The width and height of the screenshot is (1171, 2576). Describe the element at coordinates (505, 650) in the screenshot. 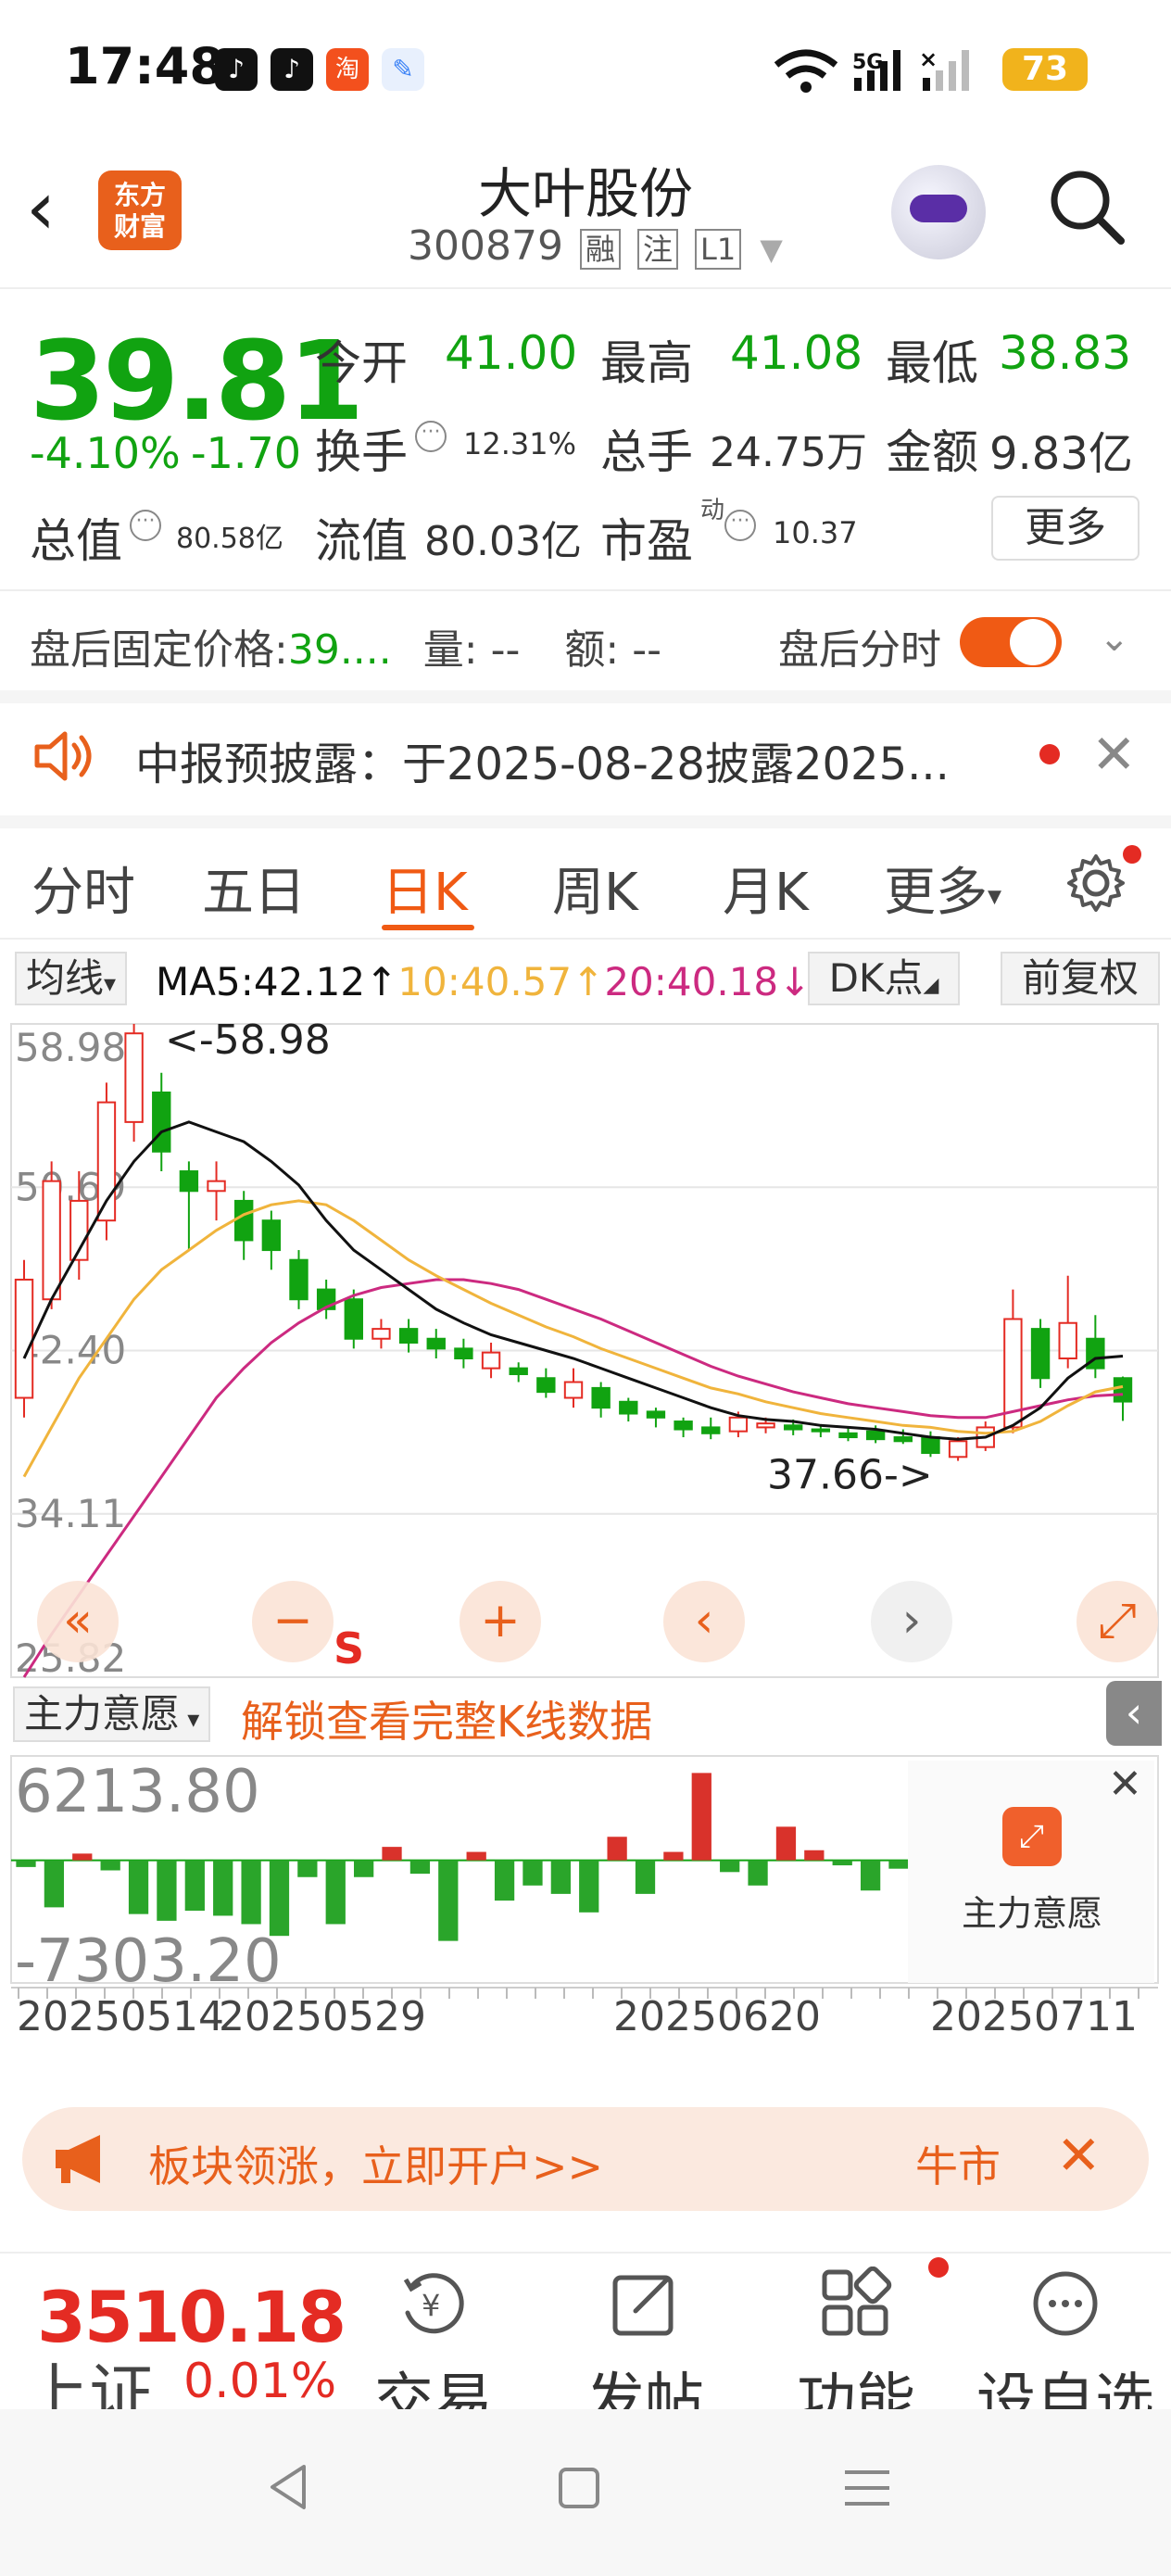

I see `after-hours-vol: --` at that location.